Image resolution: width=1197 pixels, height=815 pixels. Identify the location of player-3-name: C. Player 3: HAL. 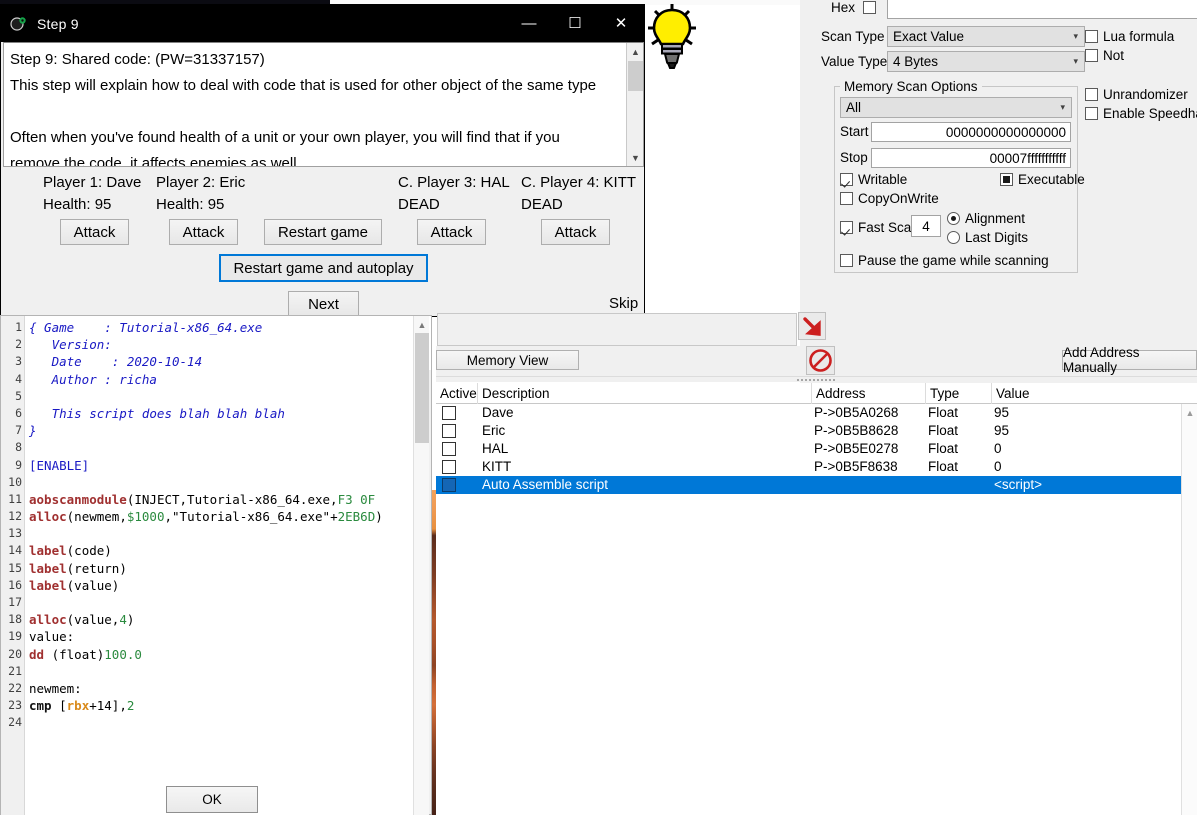
(454, 182).